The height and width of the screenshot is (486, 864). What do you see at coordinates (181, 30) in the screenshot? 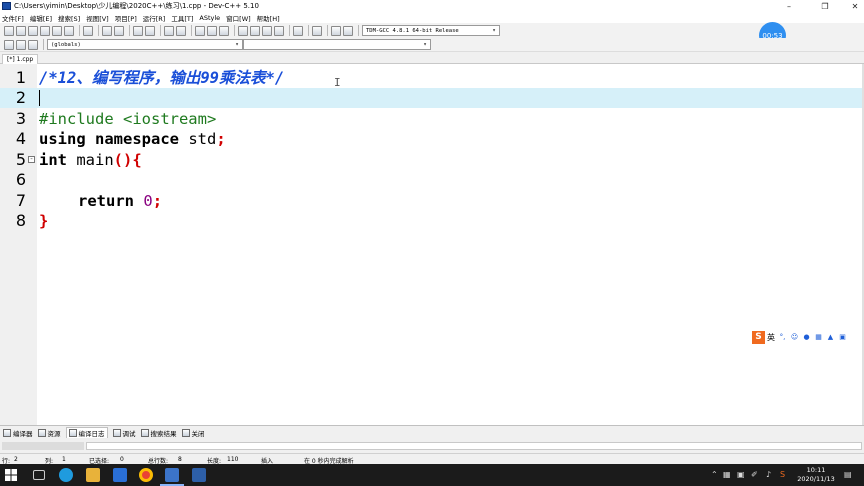
I see `bookmark-icon` at bounding box center [181, 30].